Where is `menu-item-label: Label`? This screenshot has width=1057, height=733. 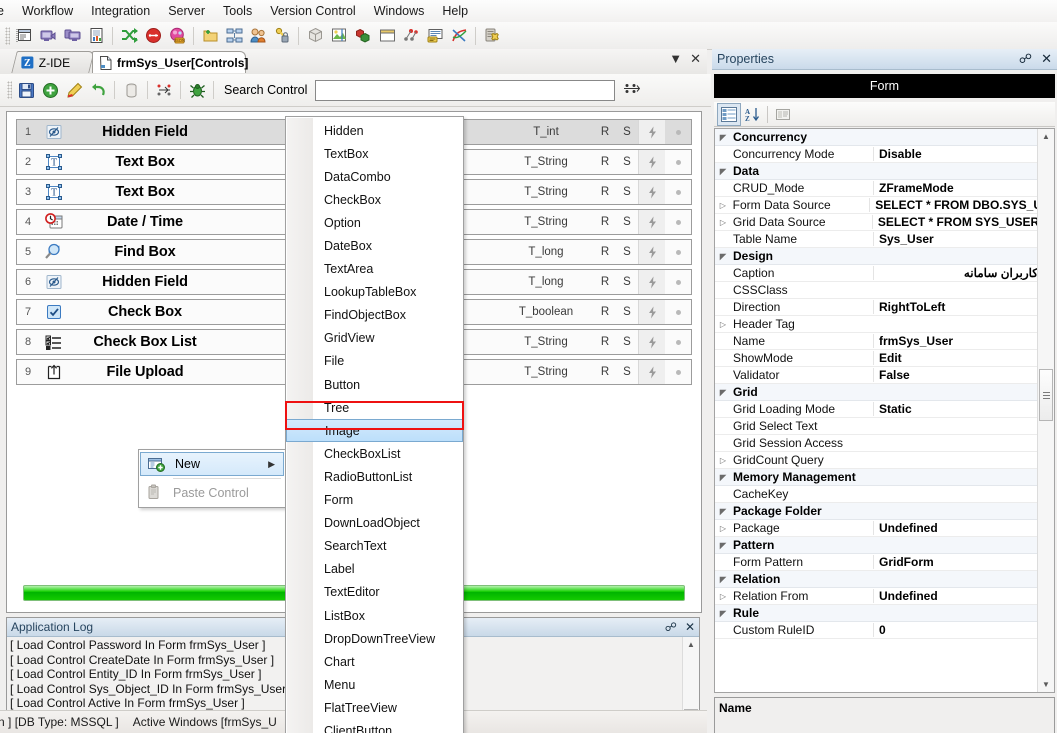 menu-item-label: Label is located at coordinates (374, 569).